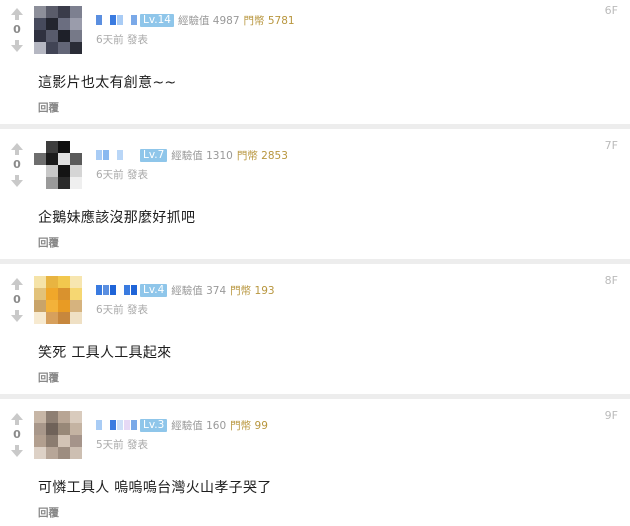 The height and width of the screenshot is (526, 630). What do you see at coordinates (199, 290) in the screenshot?
I see `exp-value: 經驗值 374` at bounding box center [199, 290].